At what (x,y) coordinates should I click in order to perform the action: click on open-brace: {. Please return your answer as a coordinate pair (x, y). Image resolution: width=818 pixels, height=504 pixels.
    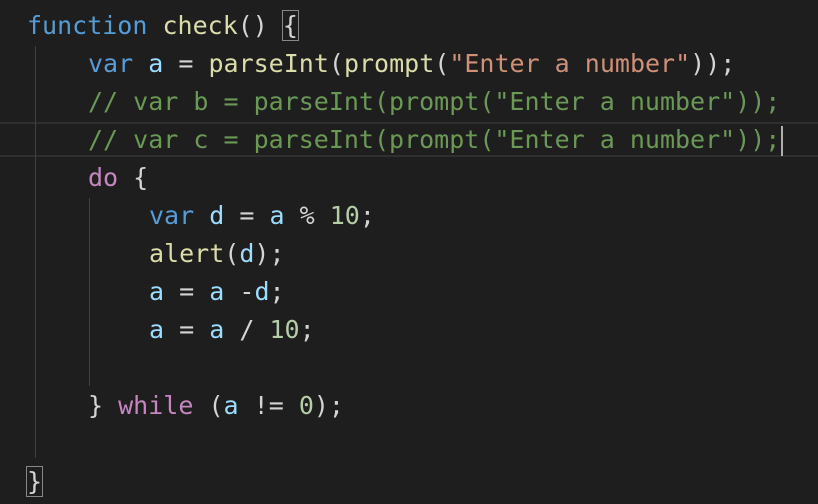
    Looking at the image, I should click on (141, 177).